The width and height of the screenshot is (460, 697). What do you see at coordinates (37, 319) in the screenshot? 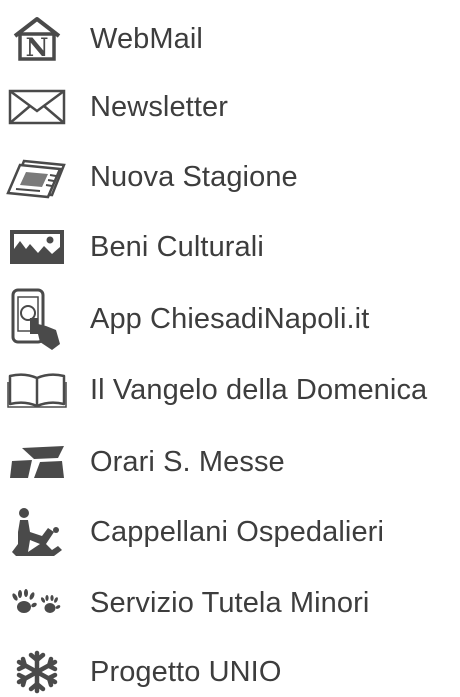
I see `smartphone-touch-icon` at bounding box center [37, 319].